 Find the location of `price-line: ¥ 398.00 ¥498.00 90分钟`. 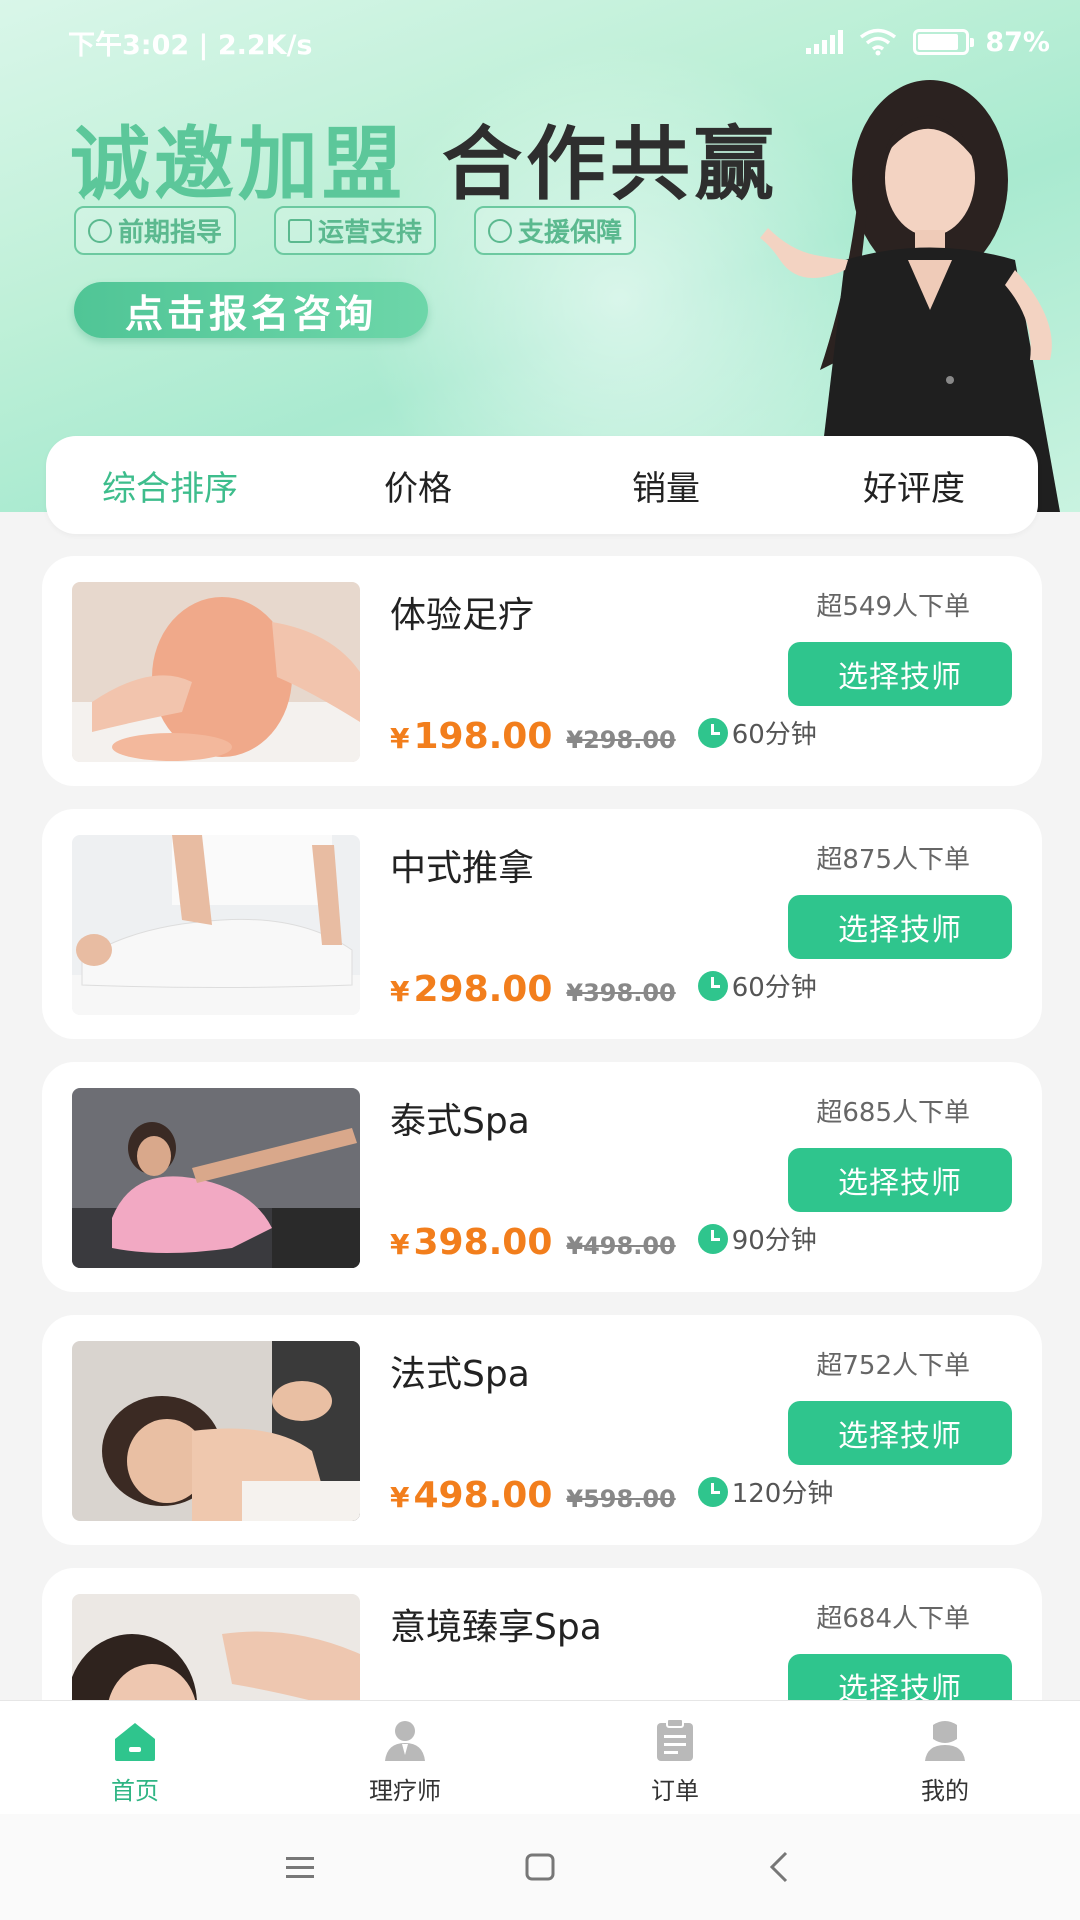

price-line: ¥ 398.00 ¥498.00 90分钟 is located at coordinates (603, 1241).